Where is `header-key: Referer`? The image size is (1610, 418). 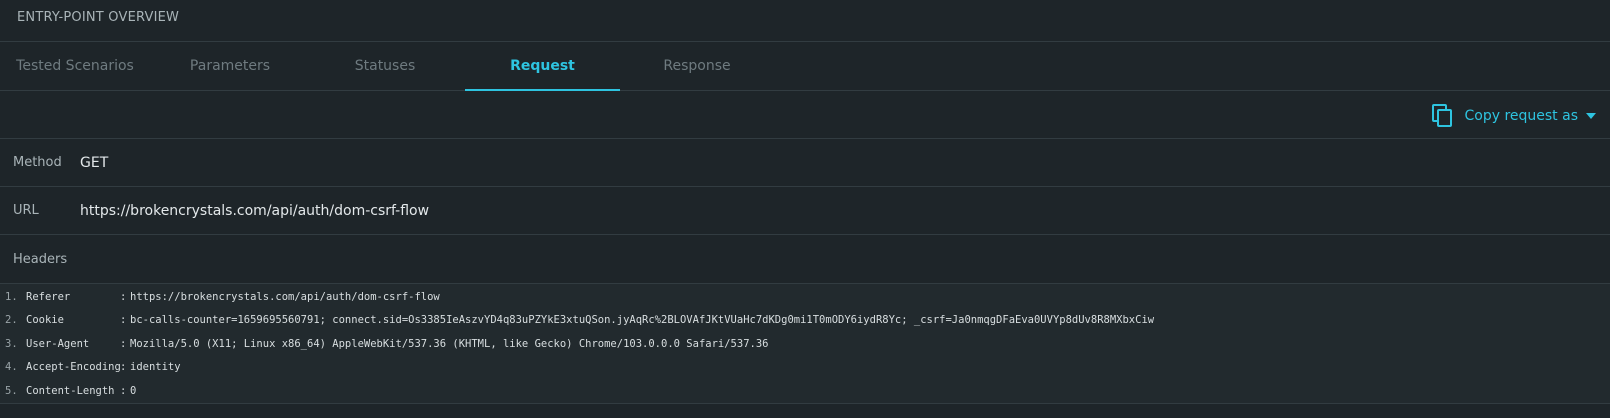
header-key: Referer is located at coordinates (48, 297).